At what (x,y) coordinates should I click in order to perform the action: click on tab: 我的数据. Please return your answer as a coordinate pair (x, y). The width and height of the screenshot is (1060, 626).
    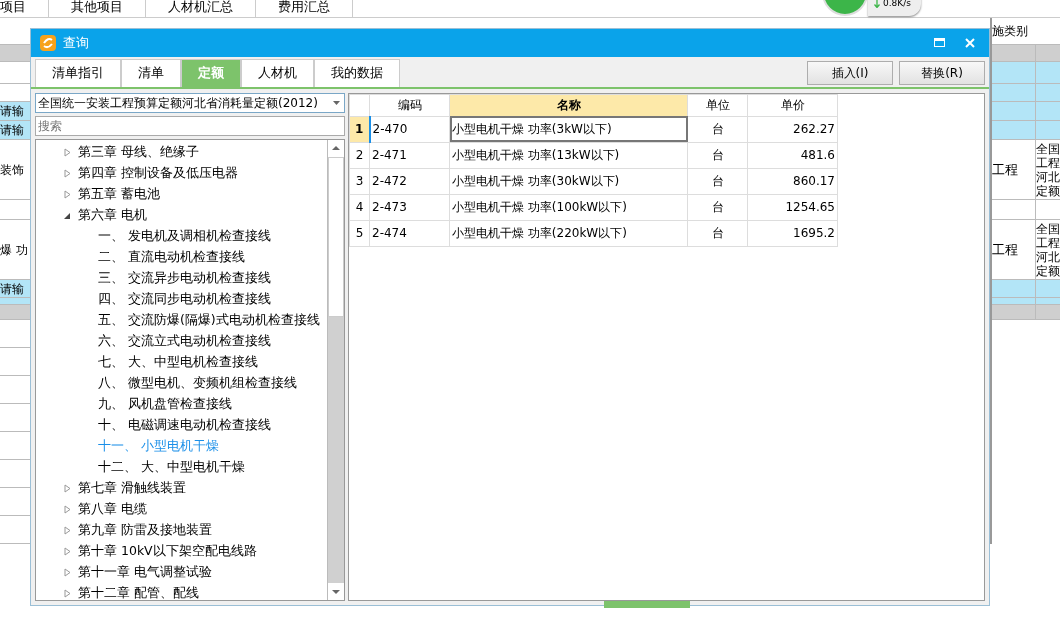
    Looking at the image, I should click on (357, 72).